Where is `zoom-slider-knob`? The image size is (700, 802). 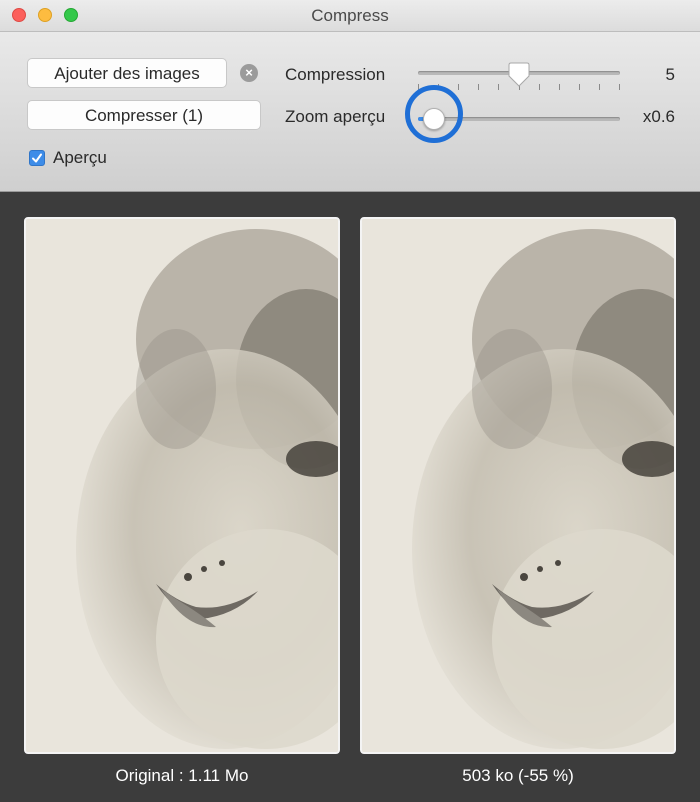 zoom-slider-knob is located at coordinates (434, 119).